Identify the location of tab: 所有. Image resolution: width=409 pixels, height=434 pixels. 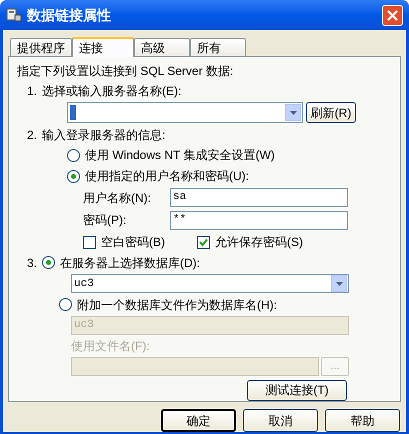
(218, 47).